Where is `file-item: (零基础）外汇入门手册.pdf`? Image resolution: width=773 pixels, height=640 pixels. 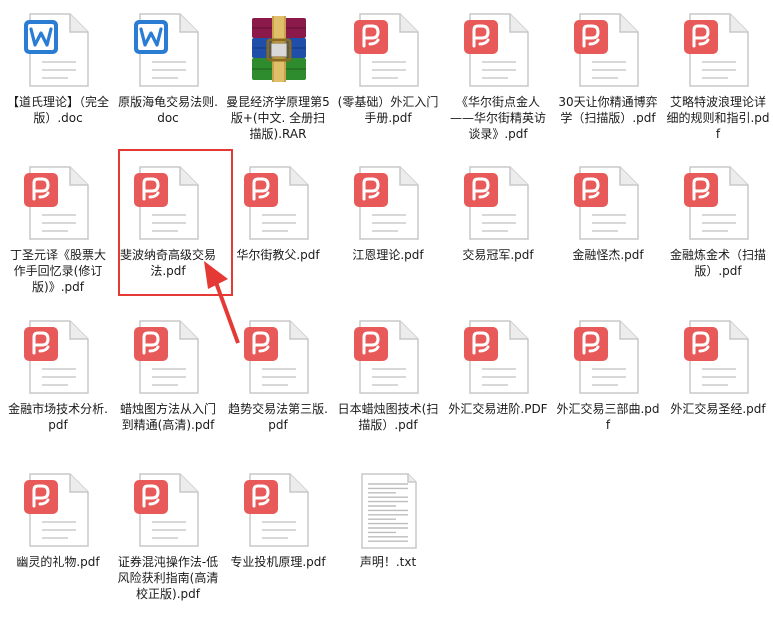 file-item: (零基础）外汇入门手册.pdf is located at coordinates (388, 75).